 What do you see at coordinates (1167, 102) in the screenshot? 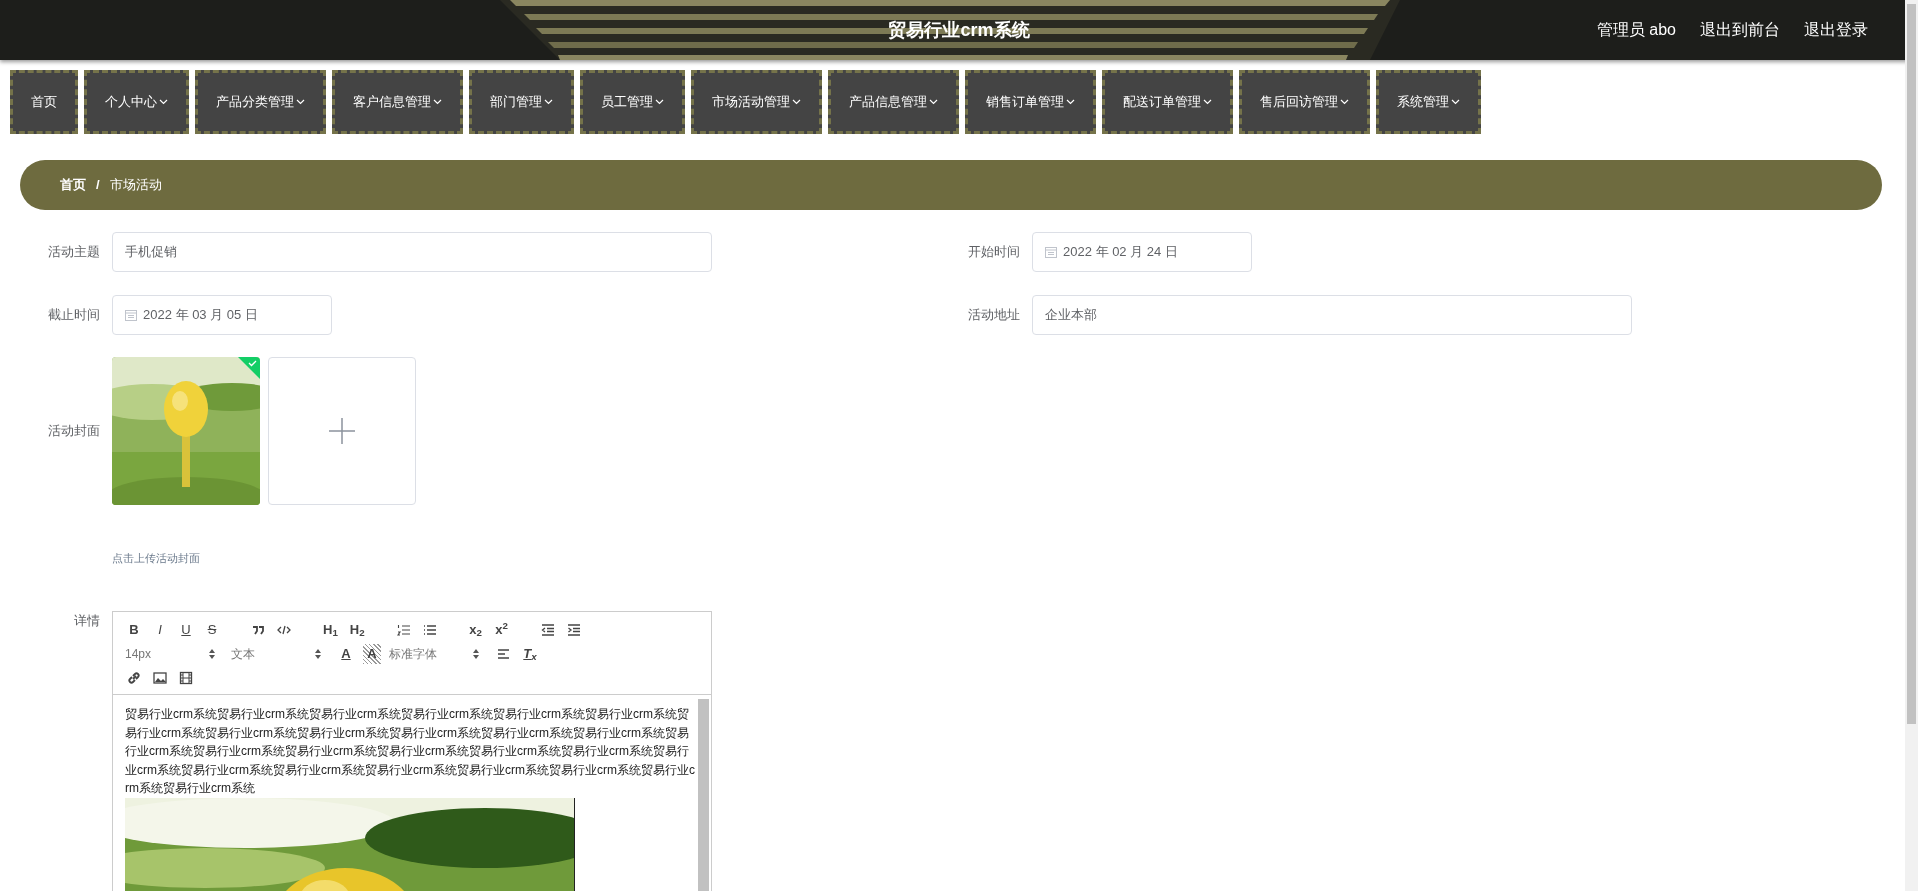
I see `nav-menu-button: 配送订单管理` at bounding box center [1167, 102].